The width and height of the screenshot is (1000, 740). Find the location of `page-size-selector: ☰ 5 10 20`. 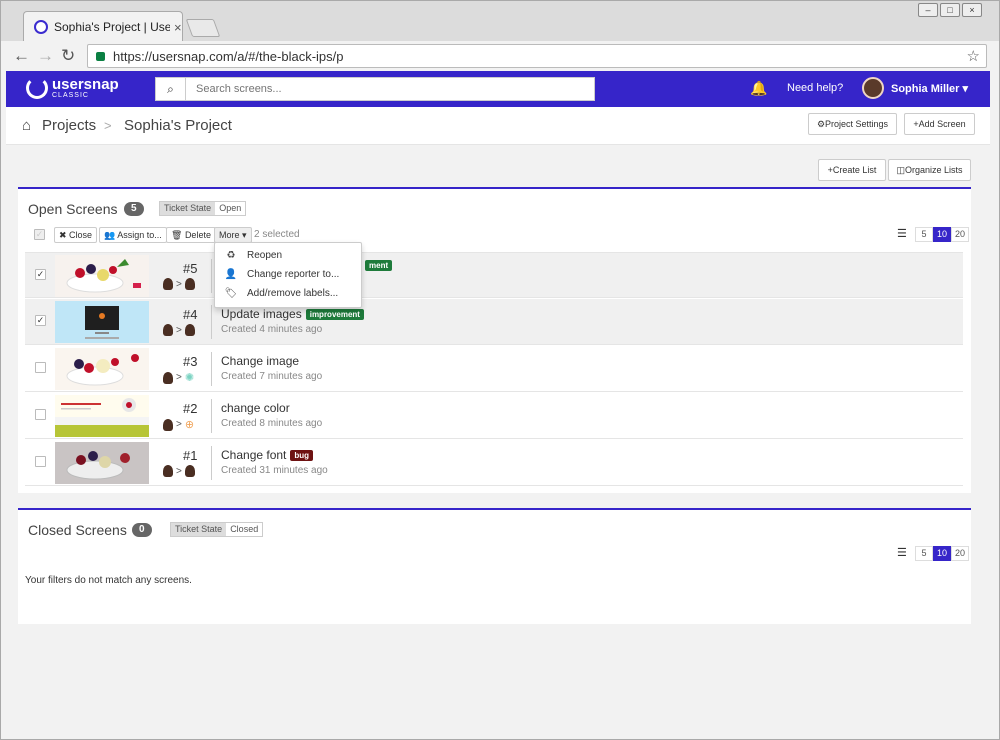

page-size-selector: ☰ 5 10 20 is located at coordinates (933, 553).